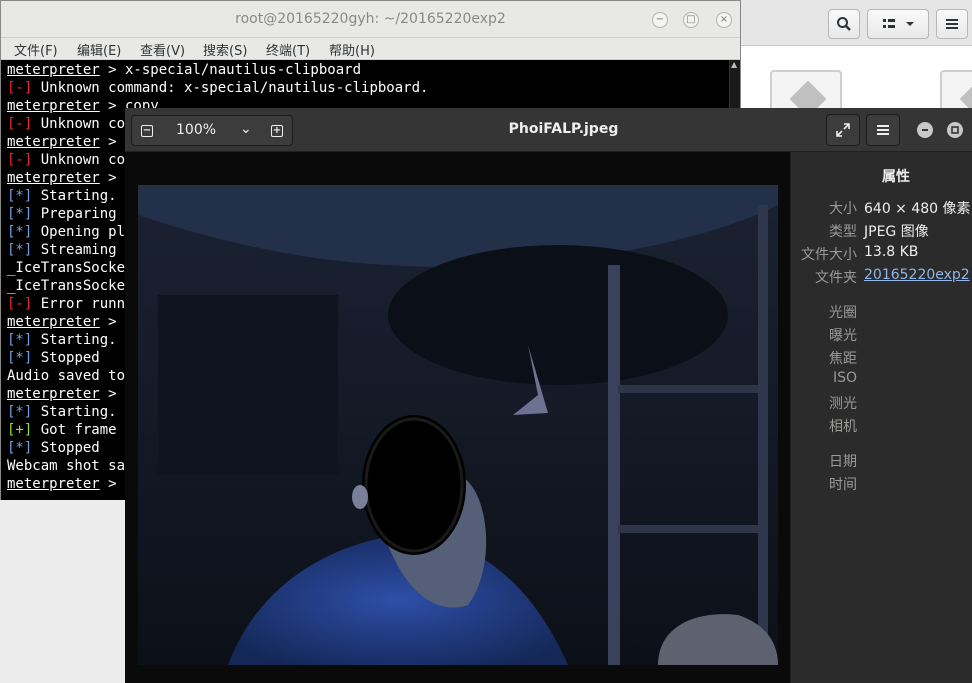  What do you see at coordinates (843, 427) in the screenshot?
I see `prop-label: 相机` at bounding box center [843, 427].